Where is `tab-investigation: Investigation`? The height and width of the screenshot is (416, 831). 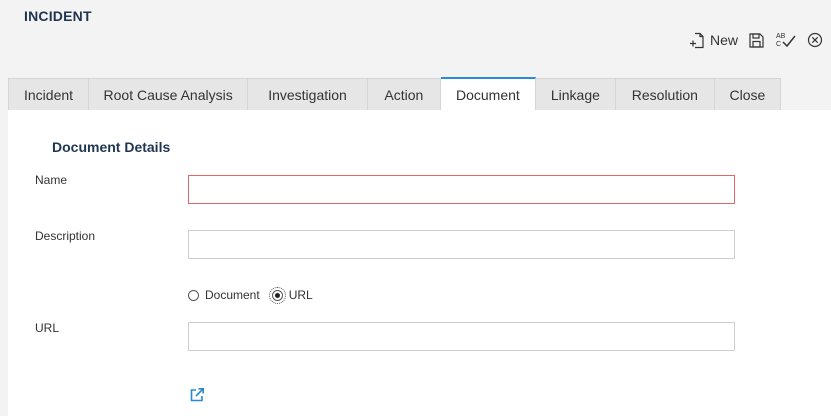 tab-investigation: Investigation is located at coordinates (308, 94).